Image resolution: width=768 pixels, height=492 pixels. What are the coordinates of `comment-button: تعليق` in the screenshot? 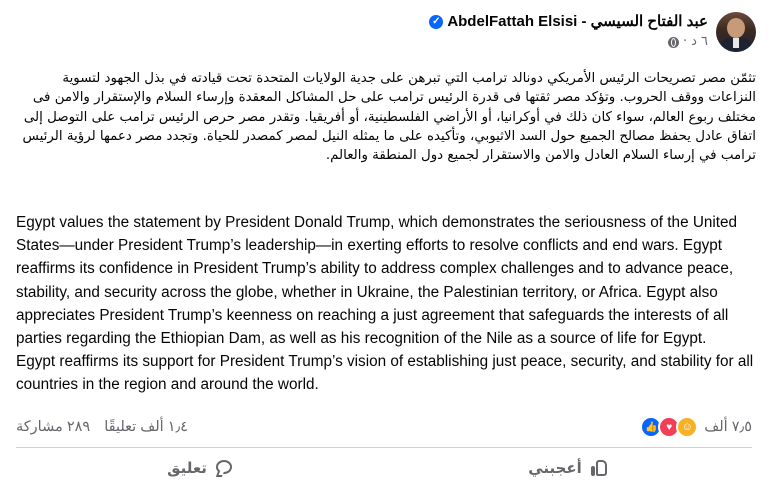 It's located at (200, 468).